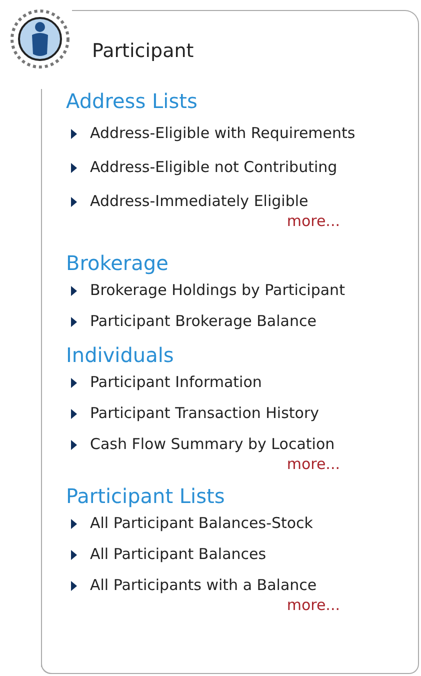 Image resolution: width=421 pixels, height=676 pixels. What do you see at coordinates (223, 133) in the screenshot?
I see `report-link: Address-Eligible with Requirements` at bounding box center [223, 133].